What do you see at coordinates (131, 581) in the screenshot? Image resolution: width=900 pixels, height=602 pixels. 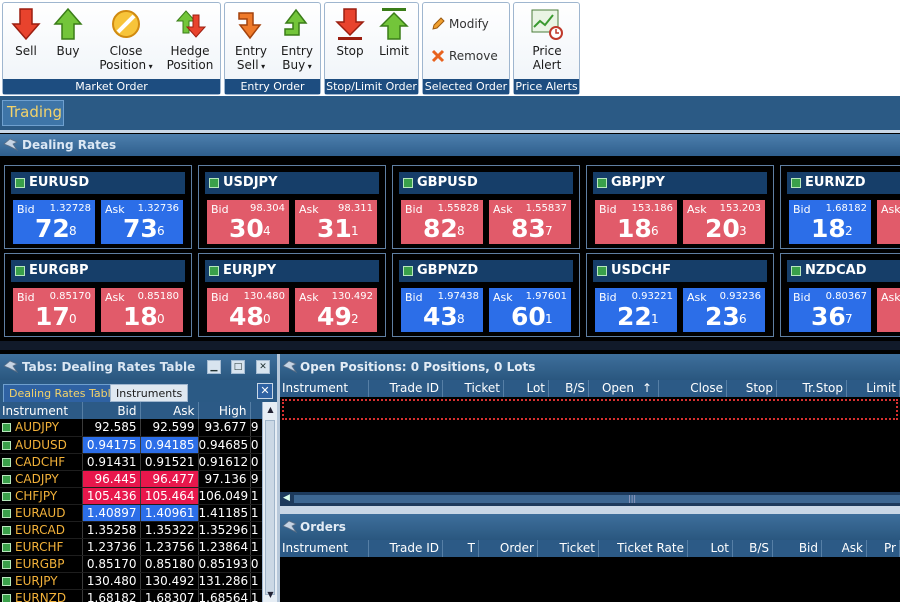 I see `table-row: EURJPY 130.480 130.492 131.286 1` at bounding box center [131, 581].